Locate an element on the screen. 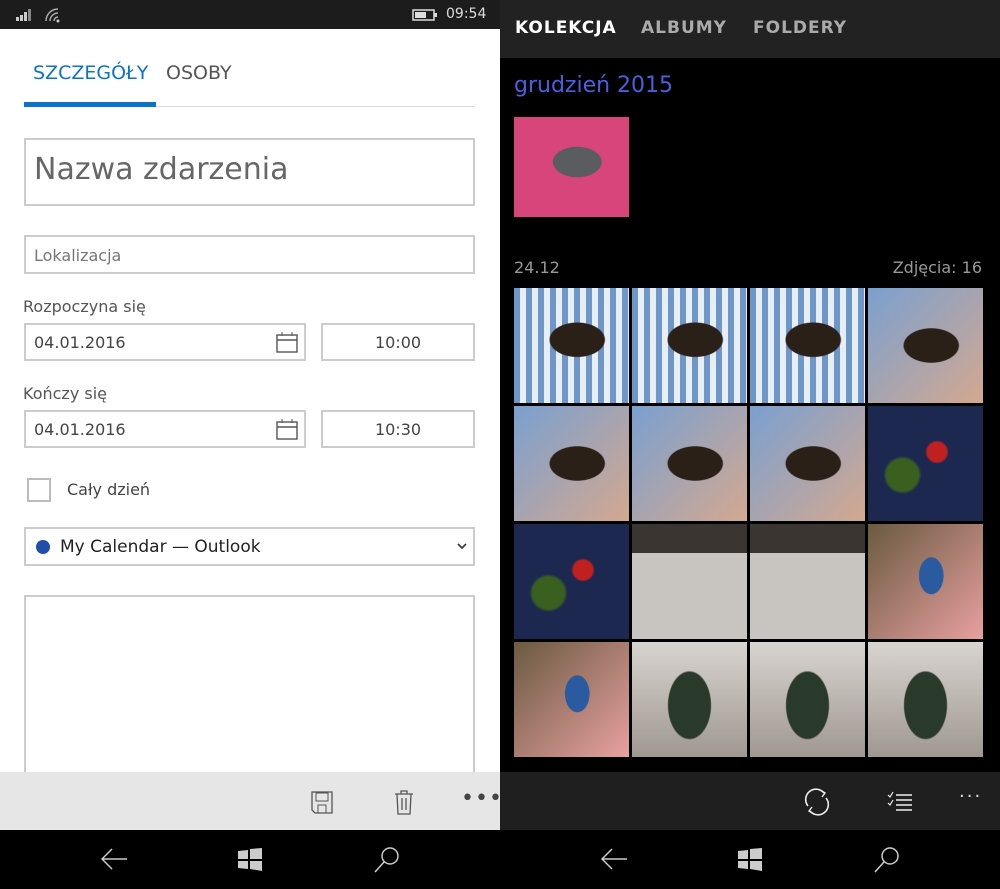 The height and width of the screenshot is (889, 1000). location-input: Lokalizacja is located at coordinates (249, 254).